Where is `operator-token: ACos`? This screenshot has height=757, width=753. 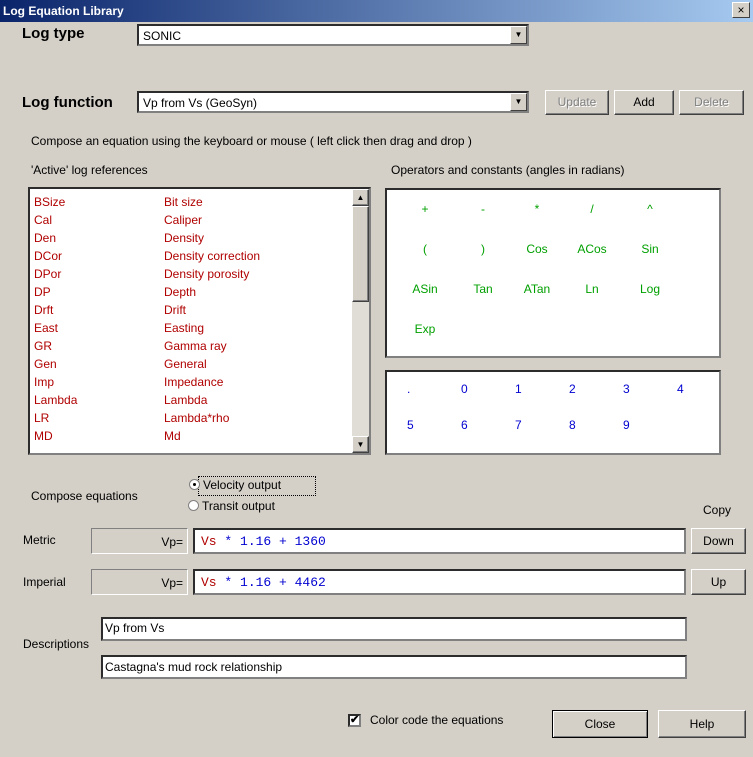
operator-token: ACos is located at coordinates (592, 249).